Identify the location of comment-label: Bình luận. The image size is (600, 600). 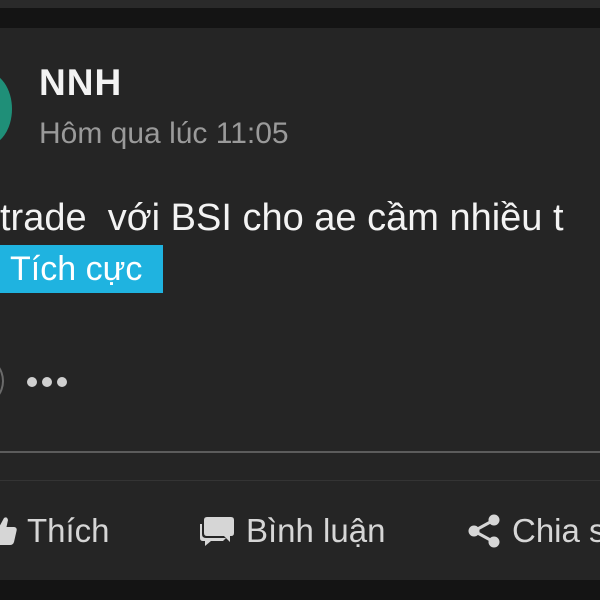
(316, 530).